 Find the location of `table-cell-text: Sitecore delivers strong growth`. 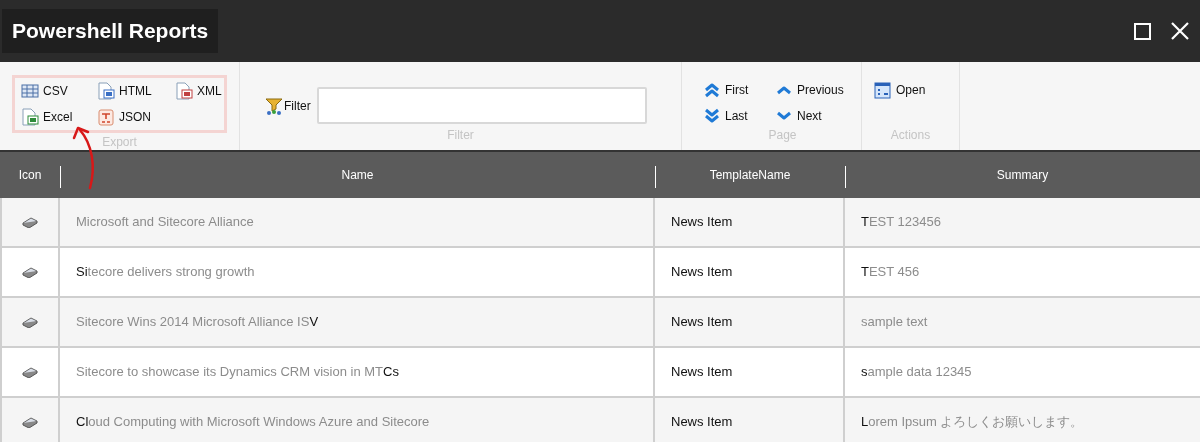

table-cell-text: Sitecore delivers strong growth is located at coordinates (165, 272).